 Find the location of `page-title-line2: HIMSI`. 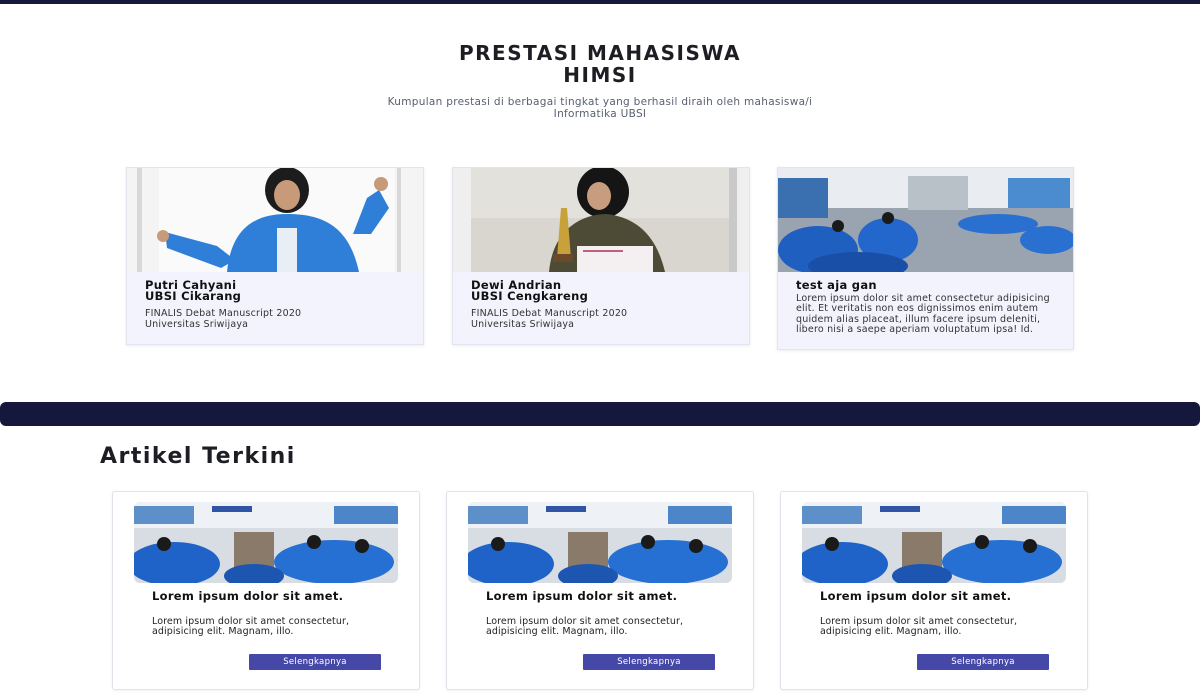

page-title-line2: HIMSI is located at coordinates (600, 75).